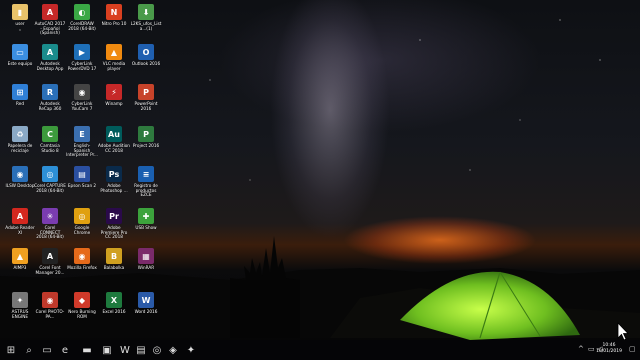  I want to click on desktop-icon-label: CyberLink PowerDVD 17, so click(82, 66).